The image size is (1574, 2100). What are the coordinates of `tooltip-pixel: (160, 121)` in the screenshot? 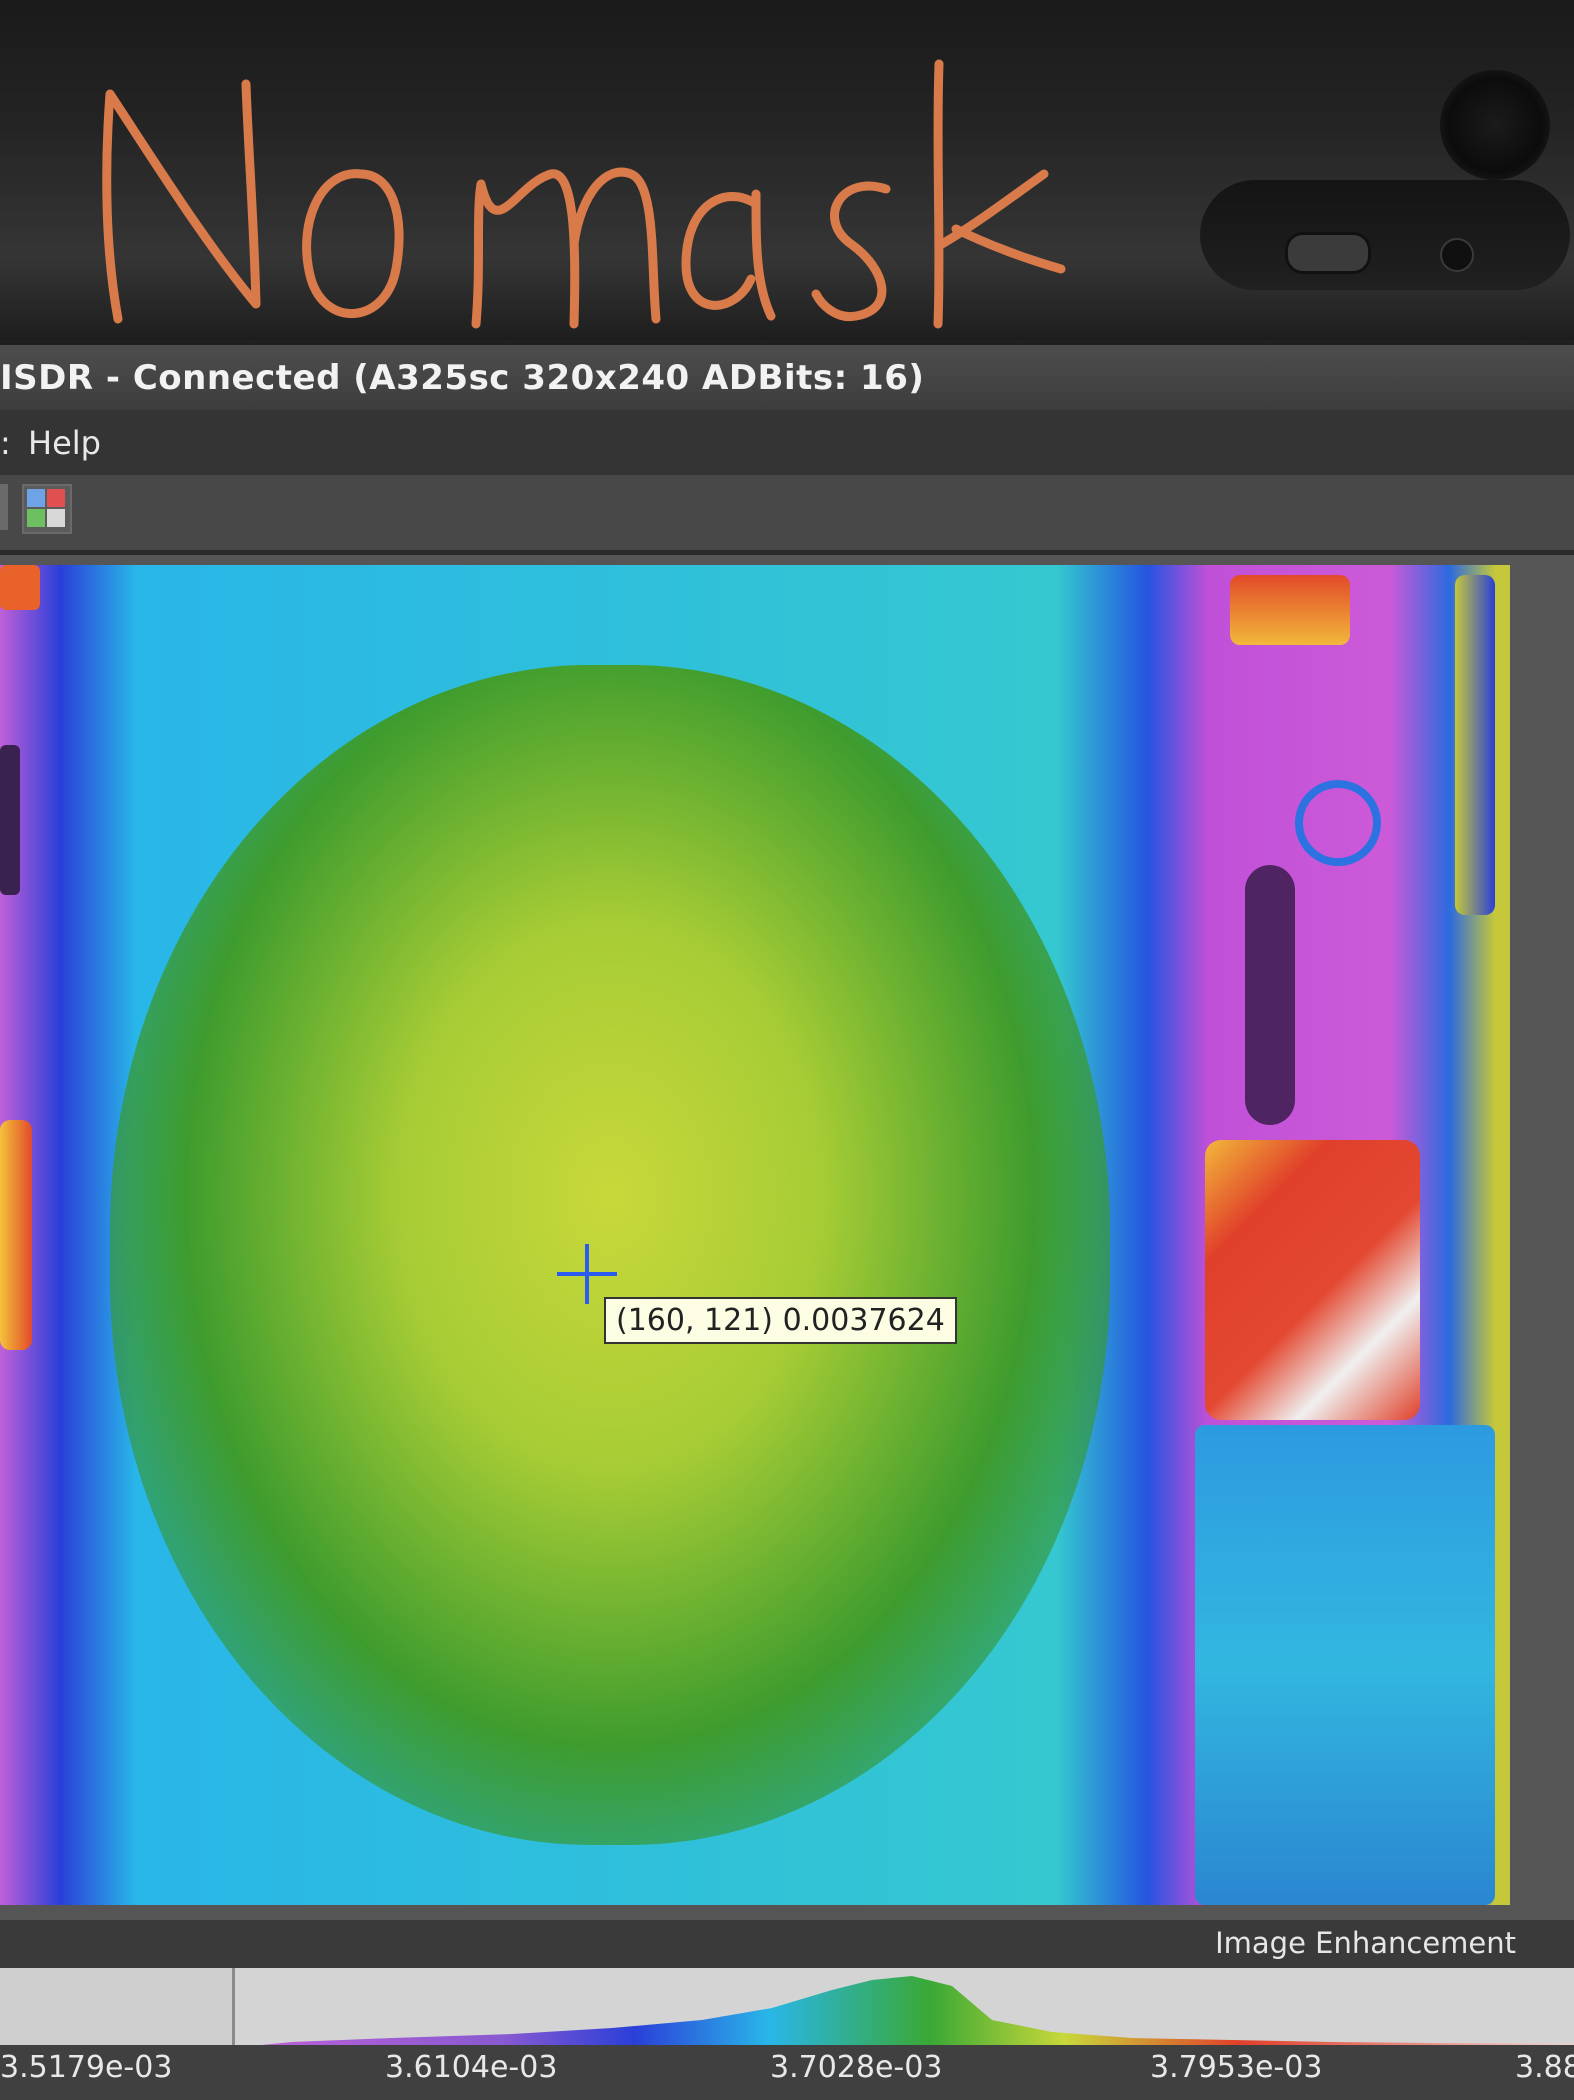 It's located at (695, 1320).